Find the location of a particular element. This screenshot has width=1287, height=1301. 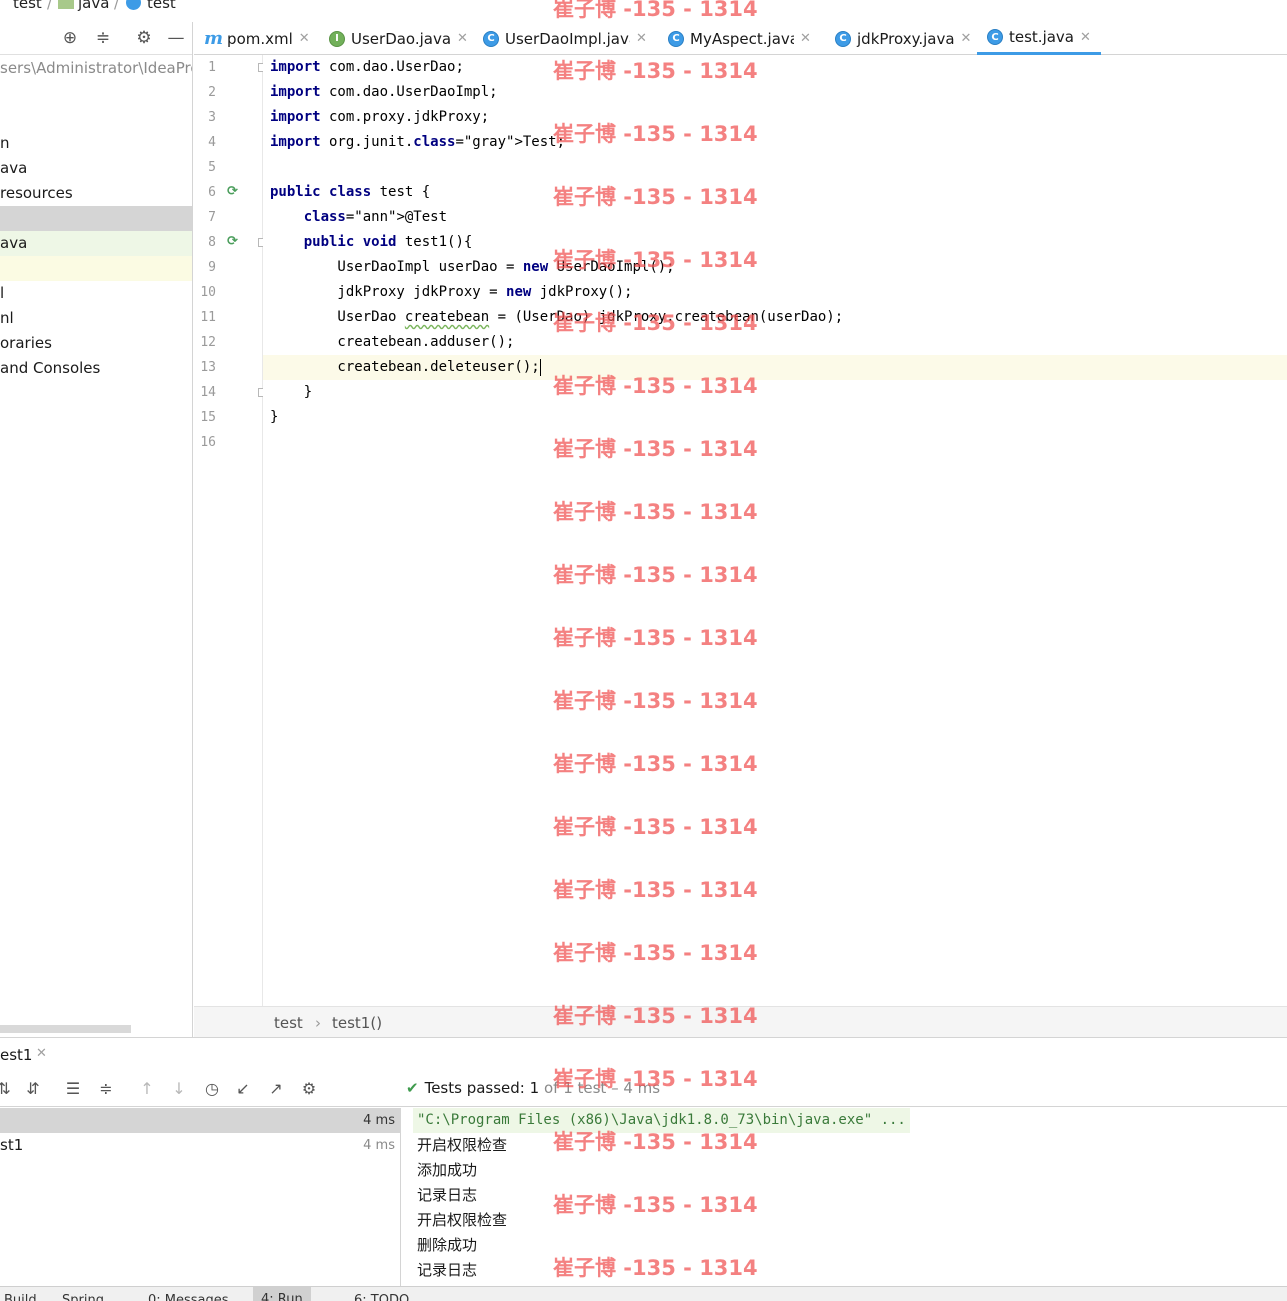

tab-test-java: Ctest.java ✕ is located at coordinates (1039, 38).